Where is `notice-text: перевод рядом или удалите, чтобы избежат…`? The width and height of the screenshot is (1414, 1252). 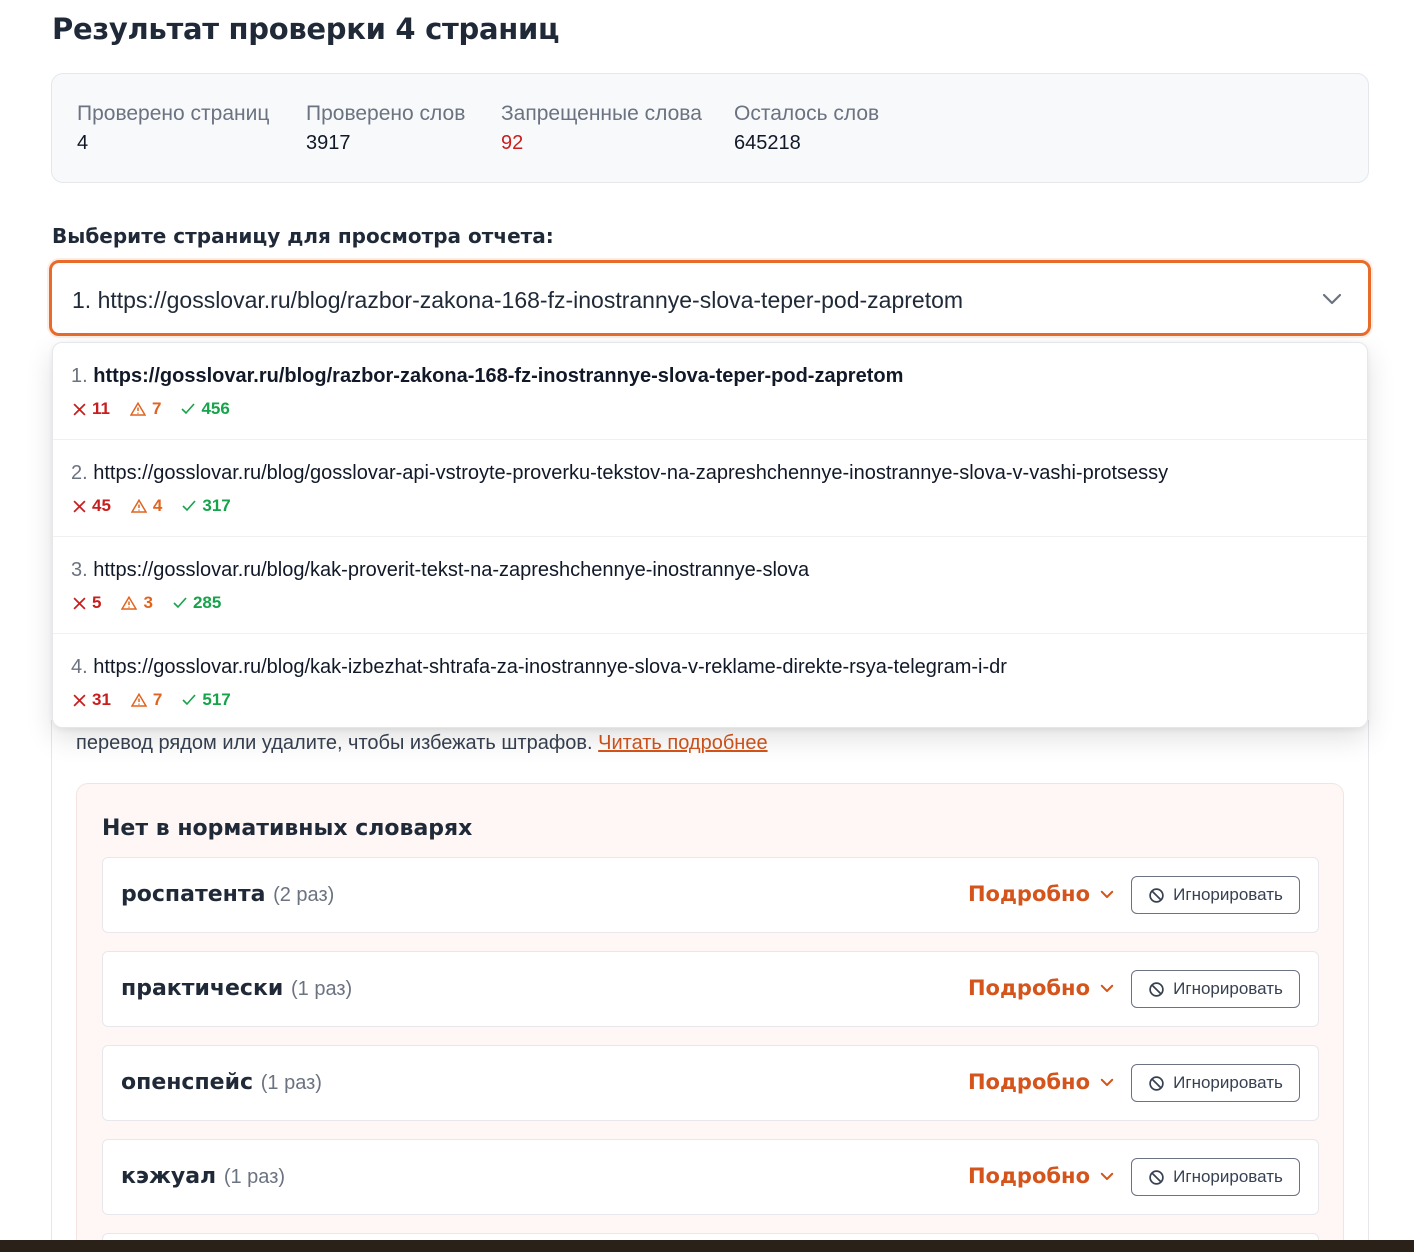 notice-text: перевод рядом или удалите, чтобы избежат… is located at coordinates (422, 743).